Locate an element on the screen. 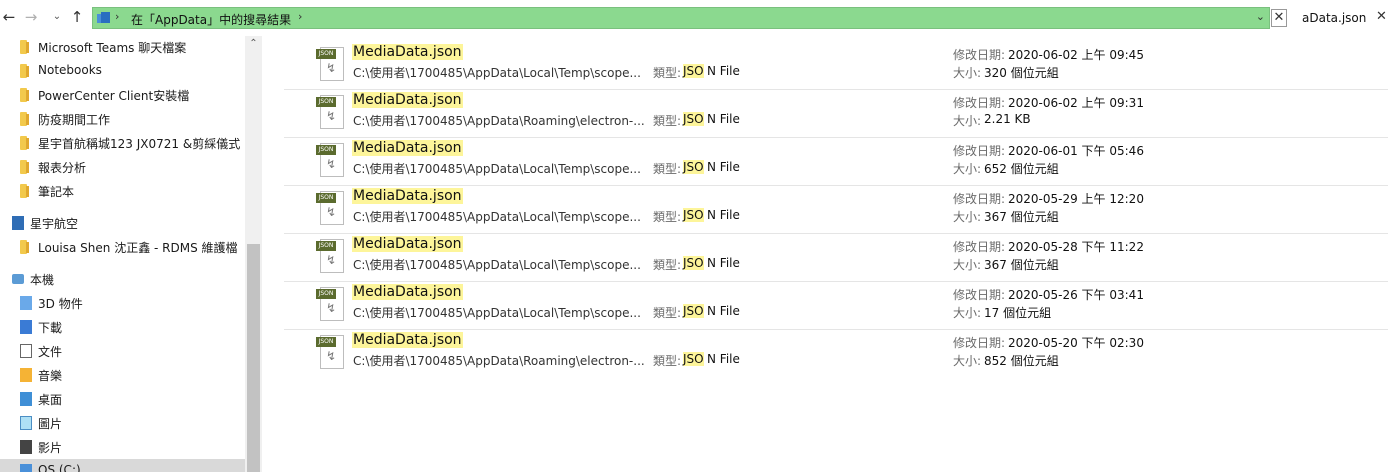  sidebar-item: 音樂 is located at coordinates (122, 375).